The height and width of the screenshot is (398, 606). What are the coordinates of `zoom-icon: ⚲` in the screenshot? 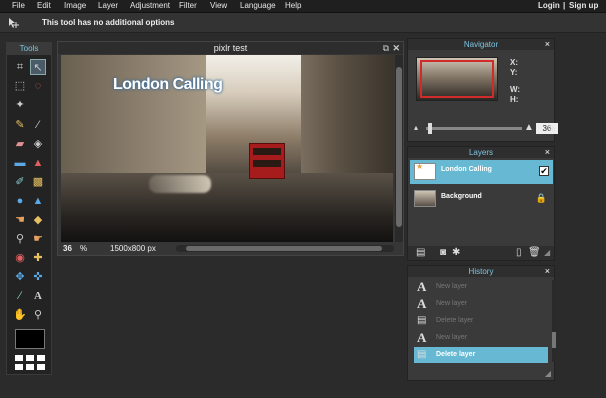 It's located at (38, 315).